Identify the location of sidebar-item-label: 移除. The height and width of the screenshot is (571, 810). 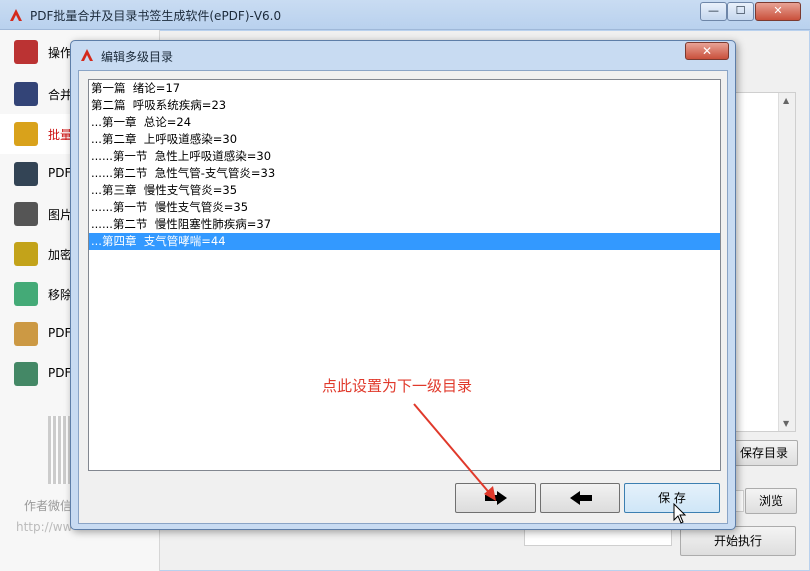
(60, 295).